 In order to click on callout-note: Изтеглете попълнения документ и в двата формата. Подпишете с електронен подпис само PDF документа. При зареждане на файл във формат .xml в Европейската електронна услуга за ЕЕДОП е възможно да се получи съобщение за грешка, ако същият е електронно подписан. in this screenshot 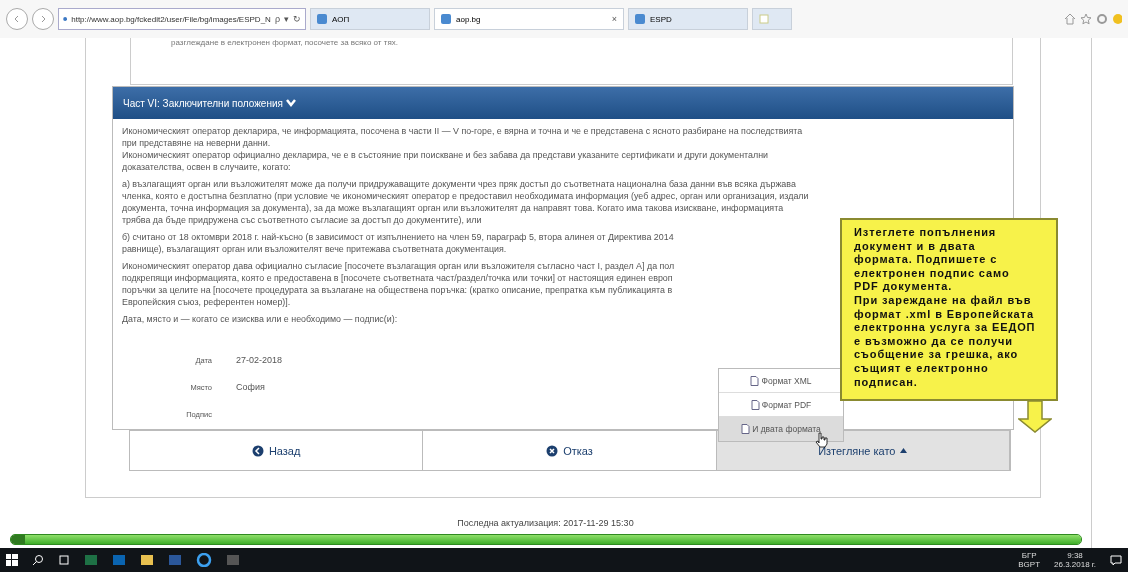, I will do `click(949, 310)`.